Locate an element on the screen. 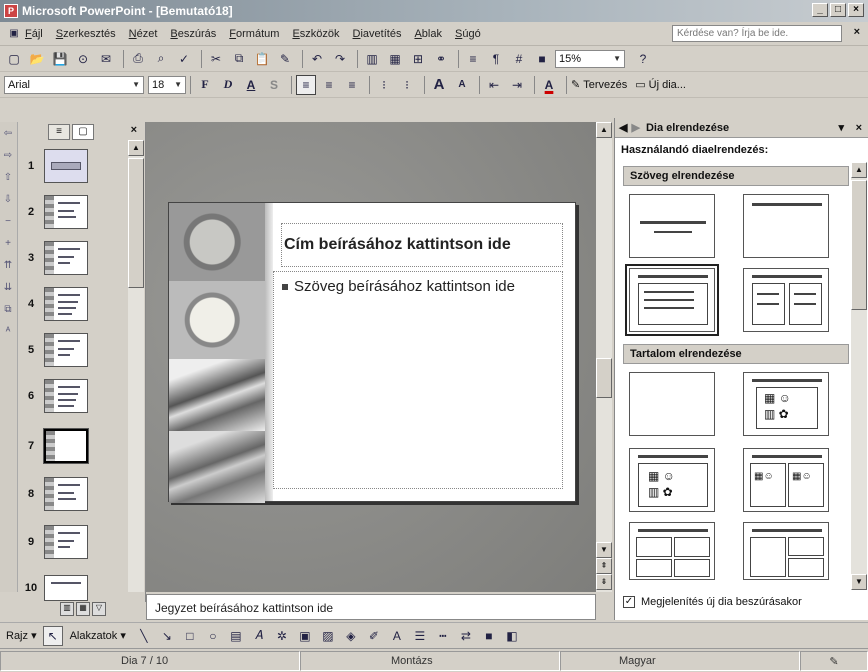 The width and height of the screenshot is (868, 672). notes-area: Jegyzet beírásához kattintson ide is located at coordinates (371, 607).